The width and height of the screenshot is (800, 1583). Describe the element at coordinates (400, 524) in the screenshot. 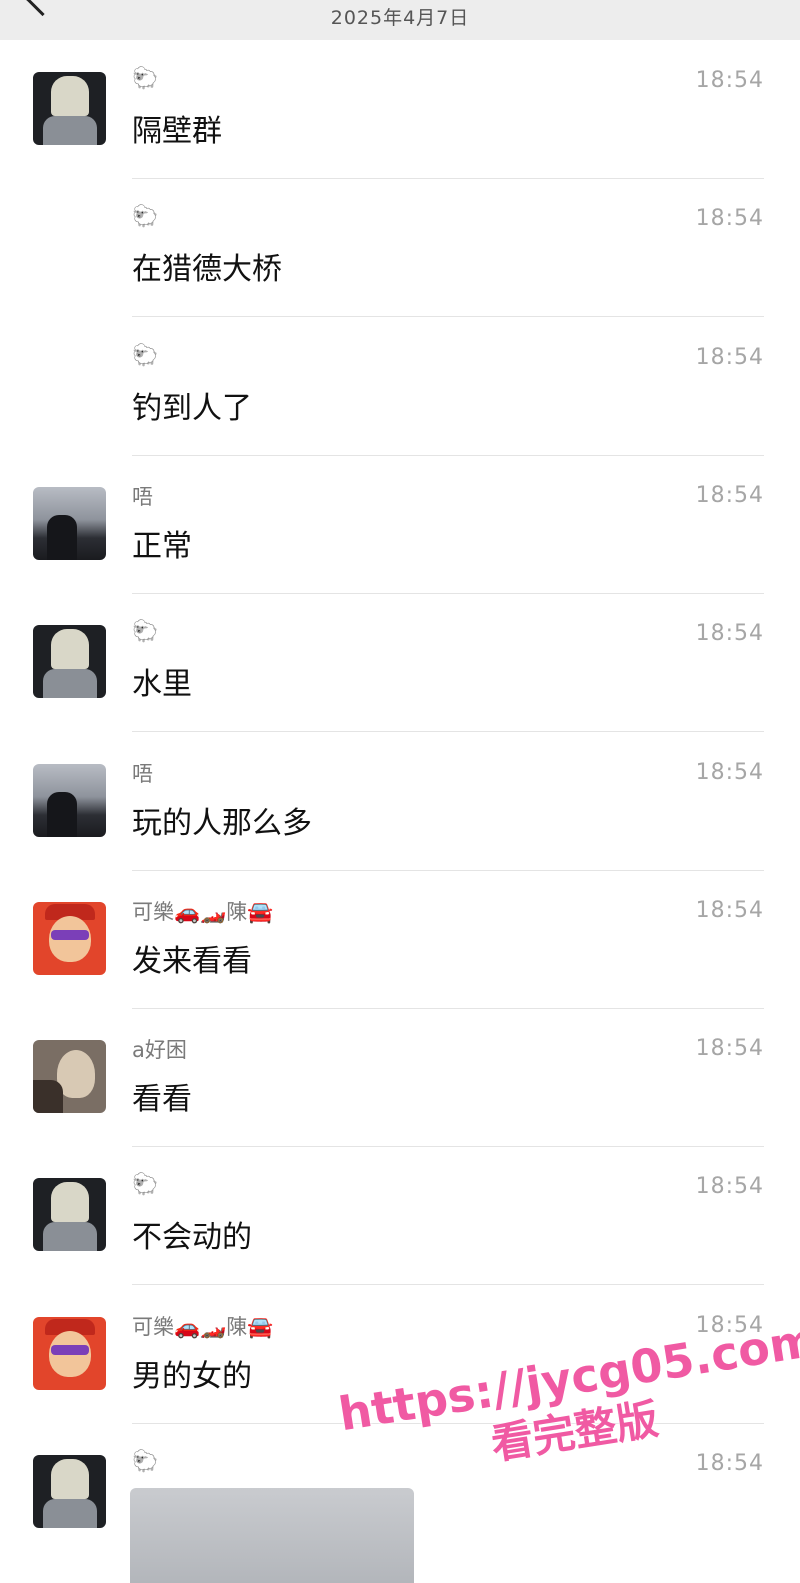

I see `message-row: 唔 18:54 正常` at that location.